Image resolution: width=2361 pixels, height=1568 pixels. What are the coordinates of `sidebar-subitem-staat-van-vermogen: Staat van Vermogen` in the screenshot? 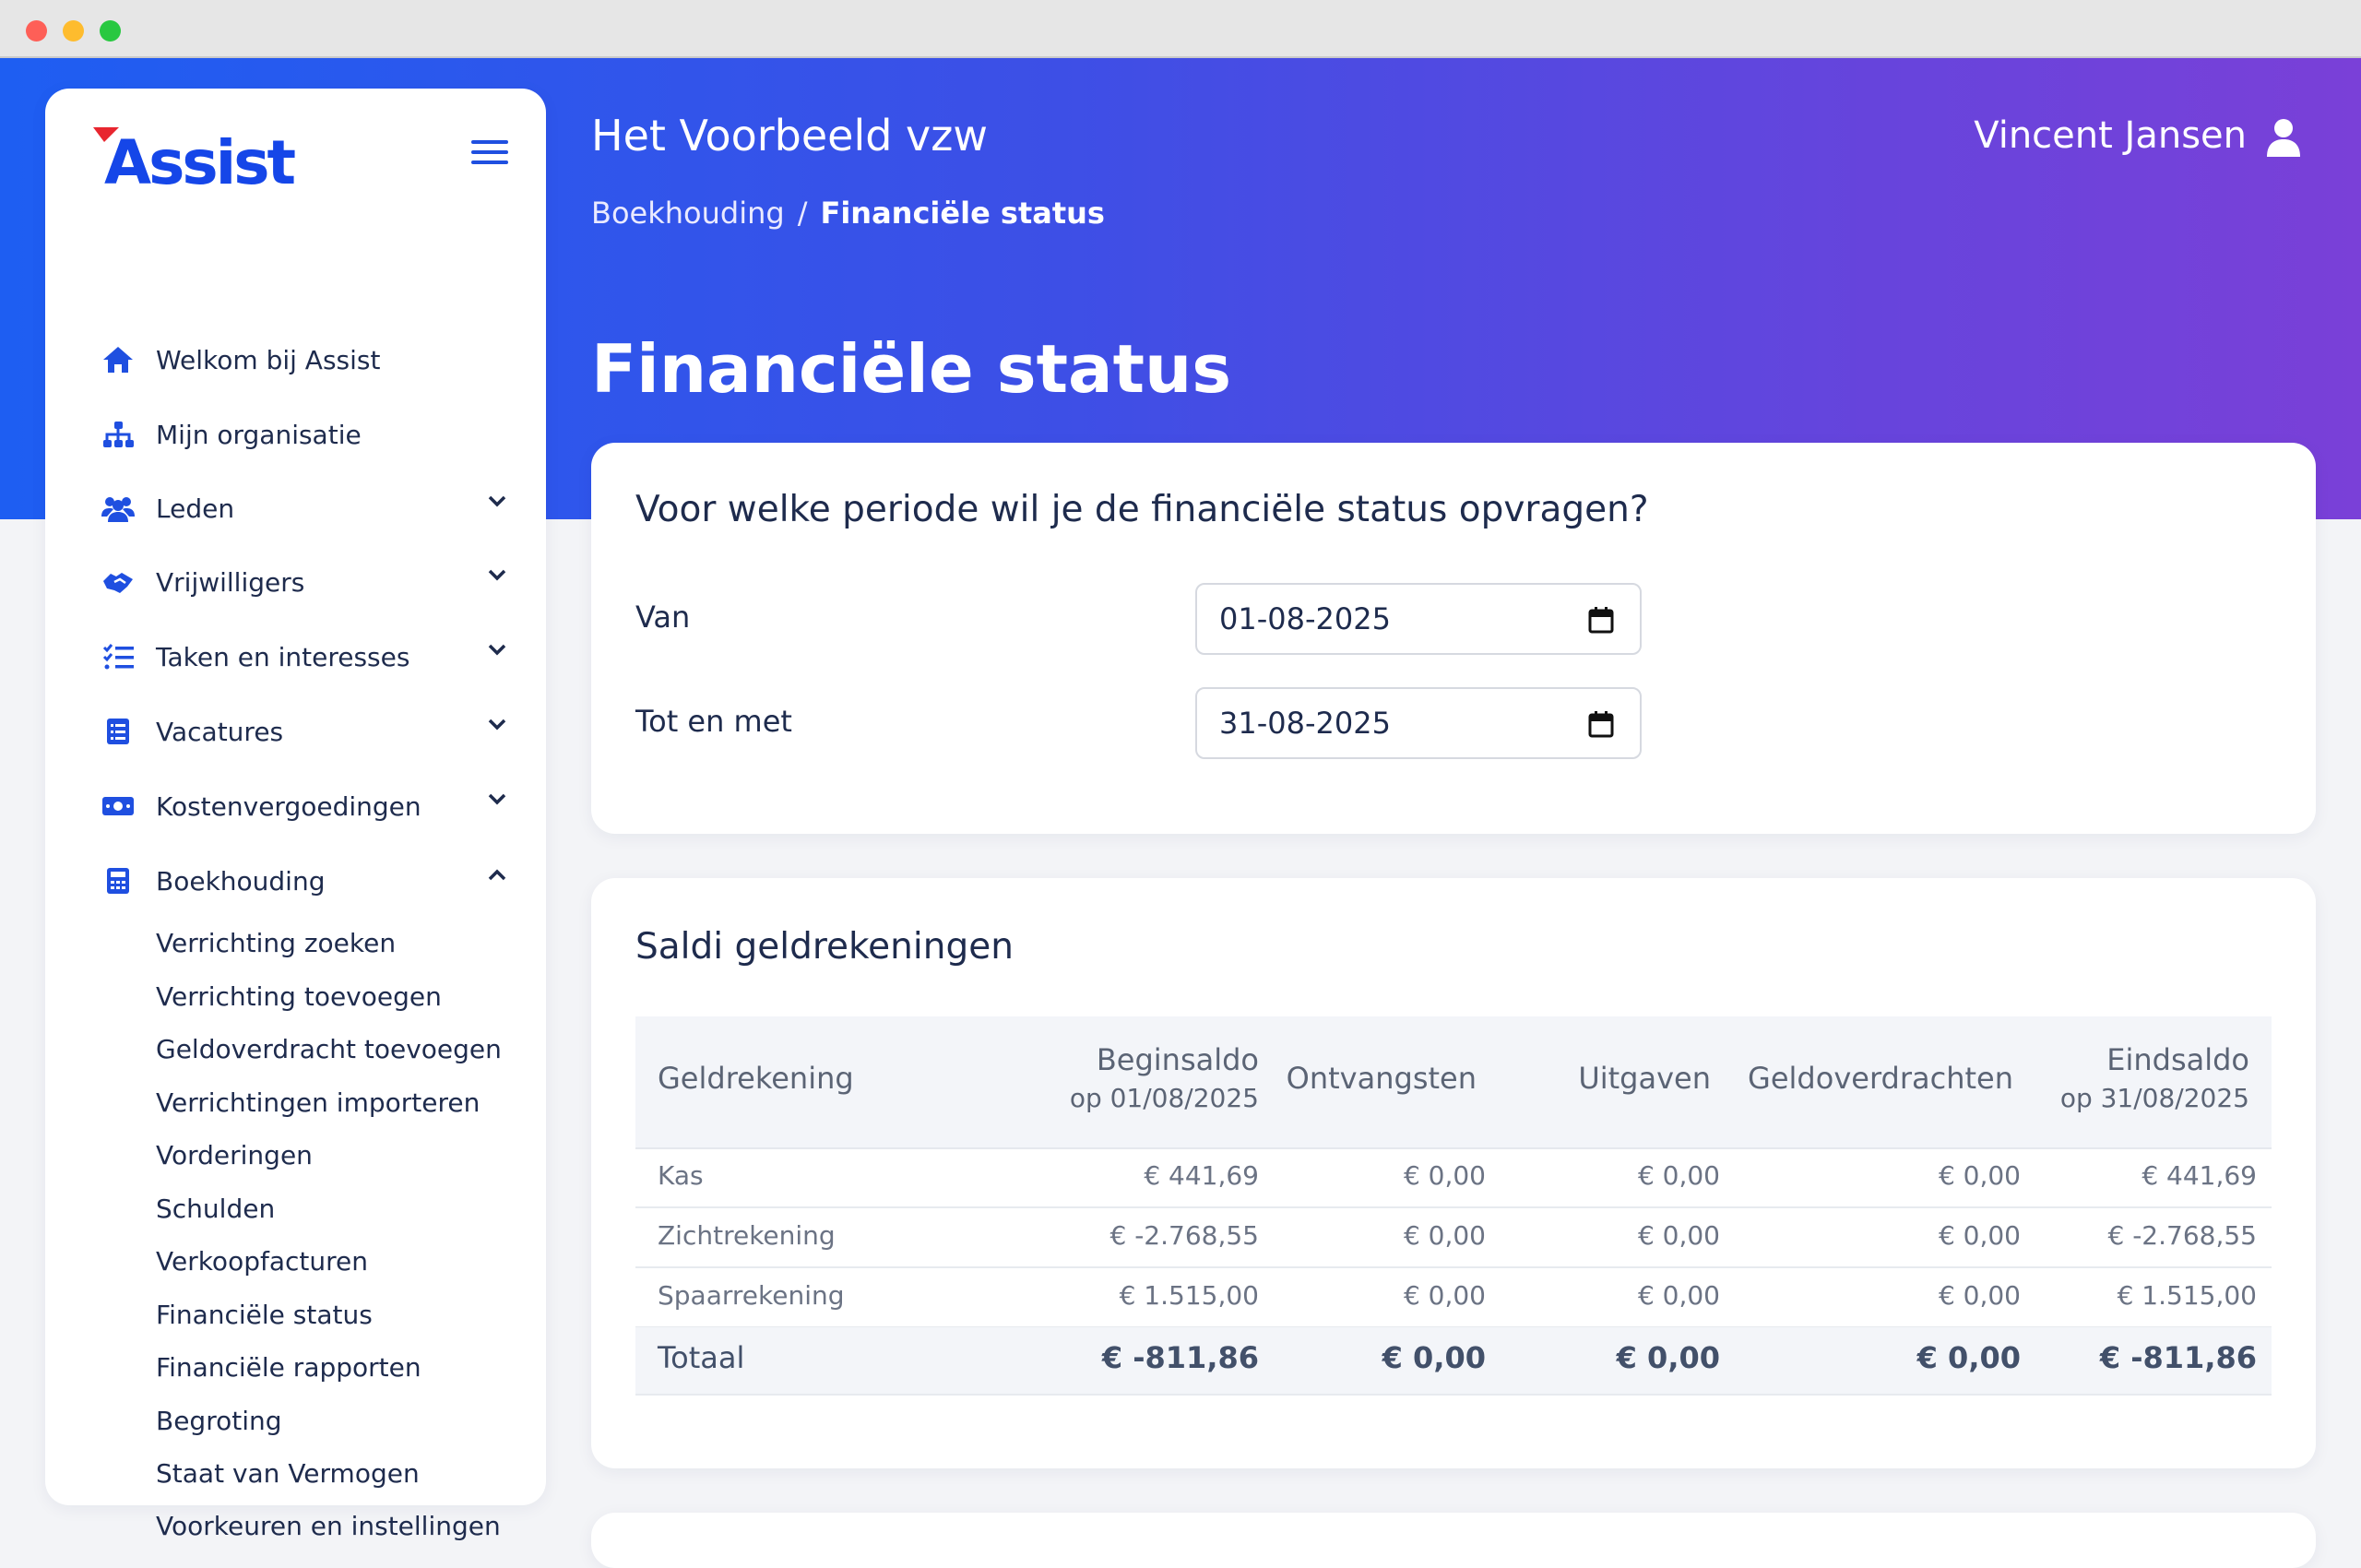 It's located at (288, 1473).